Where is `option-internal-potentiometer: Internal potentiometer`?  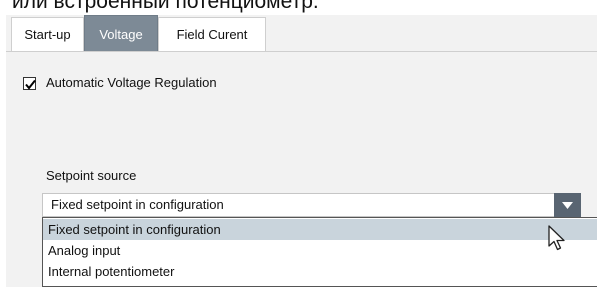
option-internal-potentiometer: Internal potentiometer is located at coordinates (320, 271).